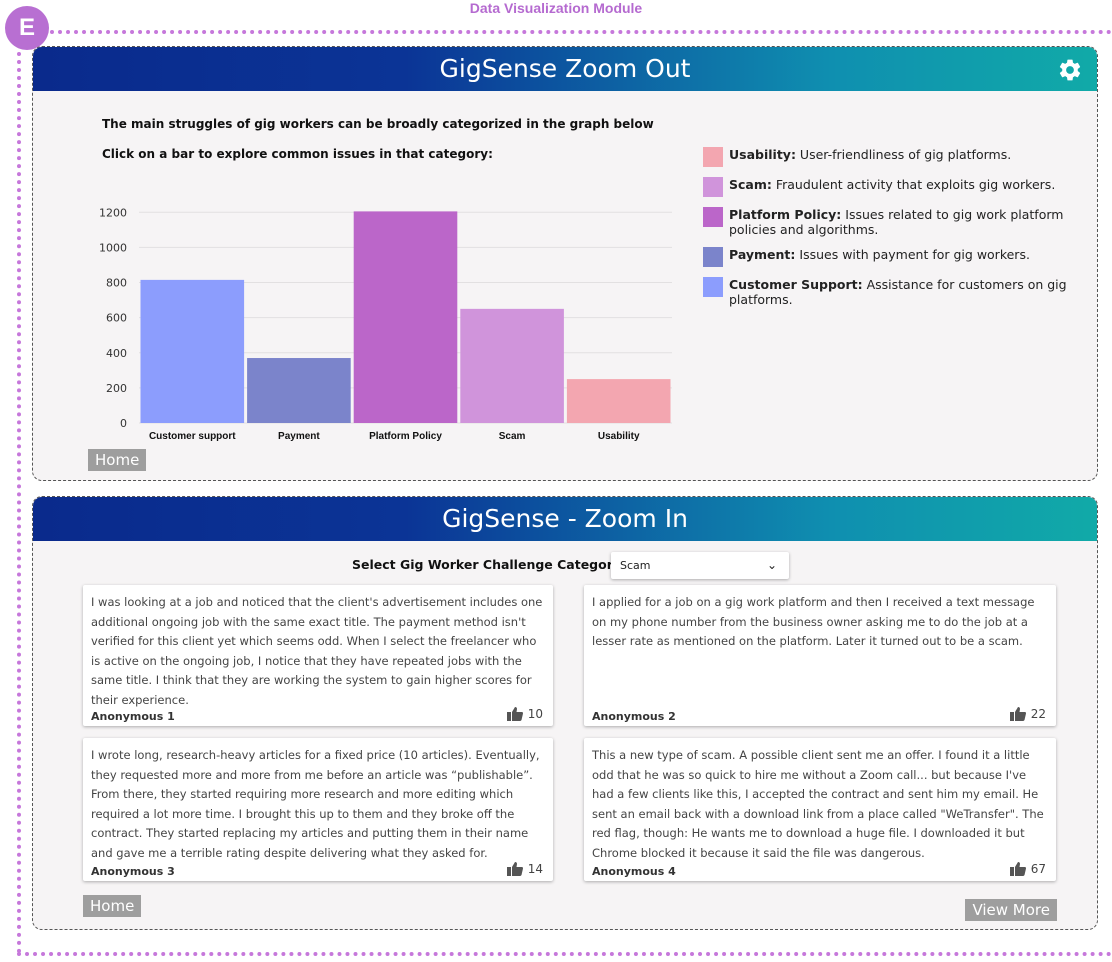  Describe the element at coordinates (619, 436) in the screenshot. I see `x-tick-label: Usability` at that location.